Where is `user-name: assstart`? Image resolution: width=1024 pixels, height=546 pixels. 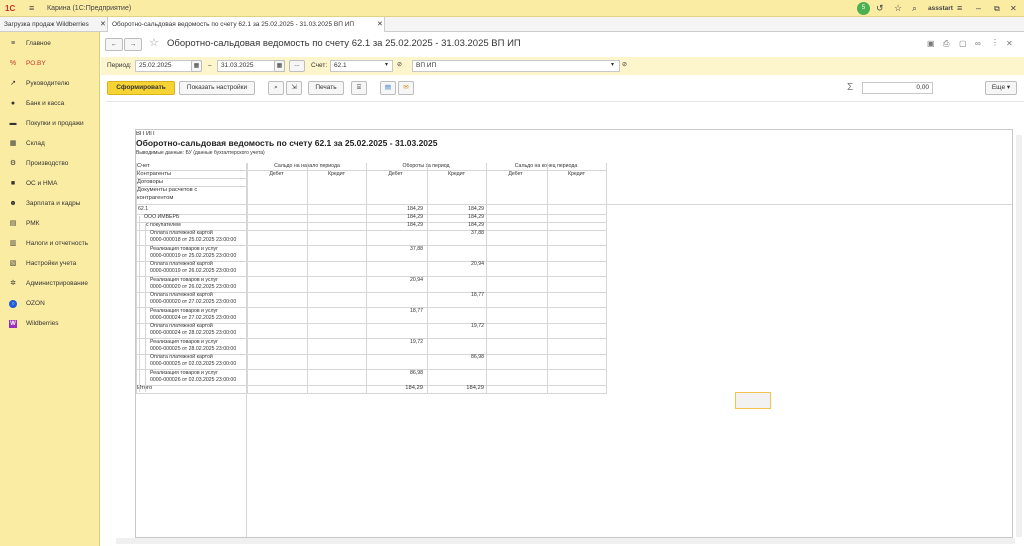 user-name: assstart is located at coordinates (940, 8).